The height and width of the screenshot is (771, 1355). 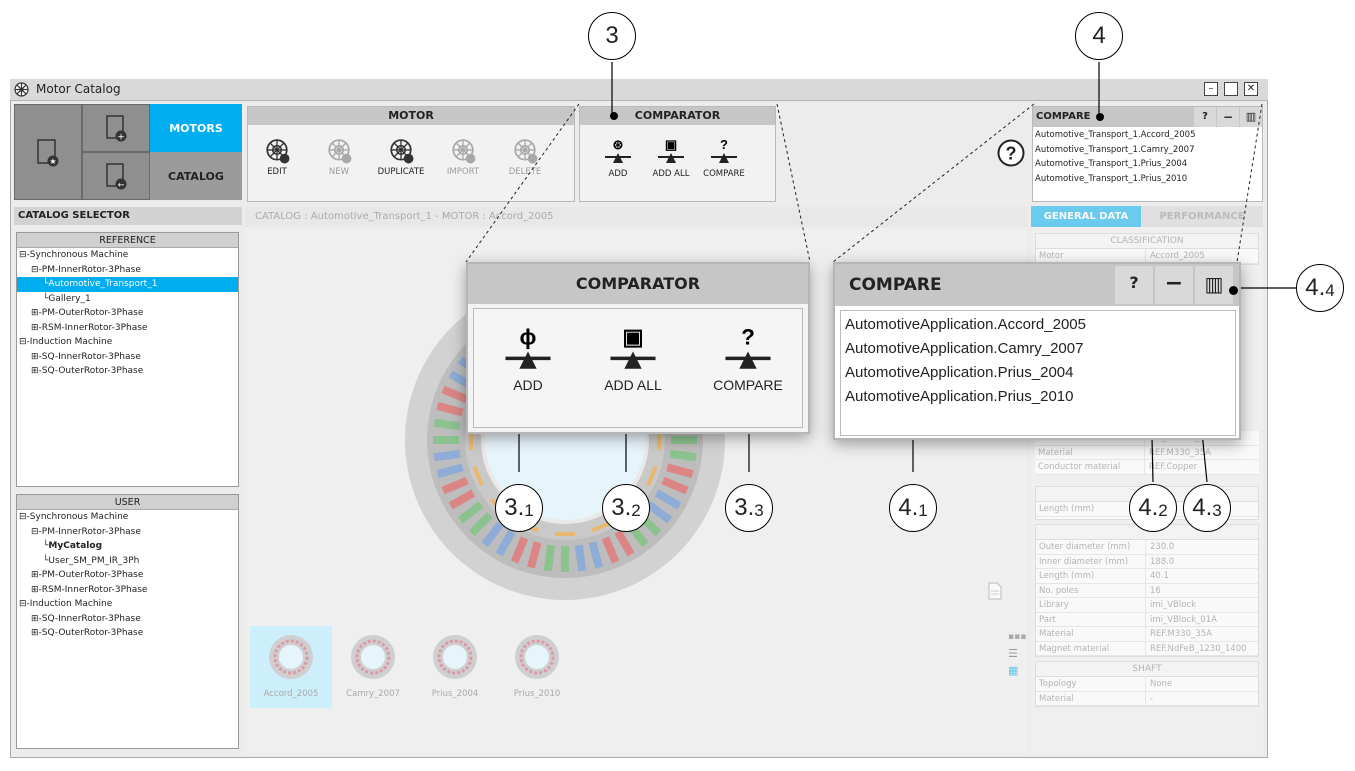 What do you see at coordinates (1086, 216) in the screenshot?
I see `tab-general-data: GENERAL DATA` at bounding box center [1086, 216].